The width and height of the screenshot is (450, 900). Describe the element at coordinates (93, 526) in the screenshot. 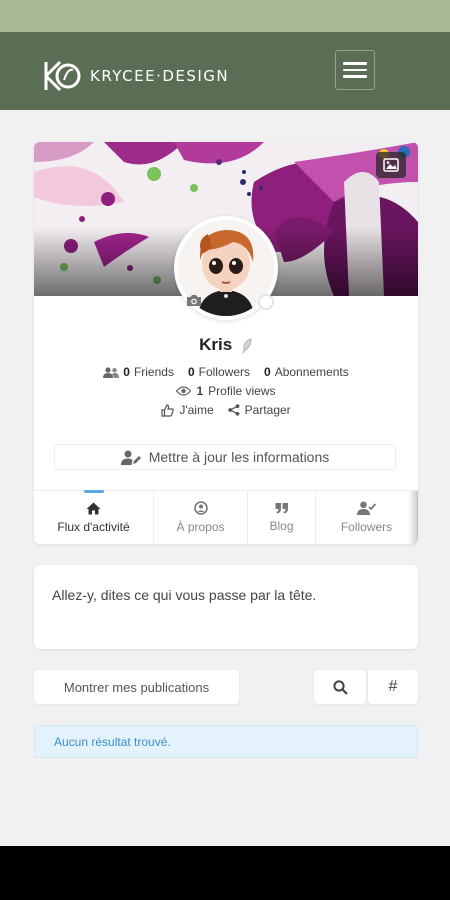

I see `tab-label: Flux d'activité` at that location.